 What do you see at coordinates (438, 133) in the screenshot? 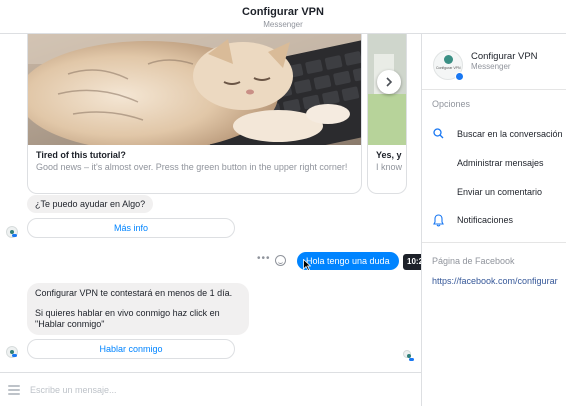
I see `search-icon` at bounding box center [438, 133].